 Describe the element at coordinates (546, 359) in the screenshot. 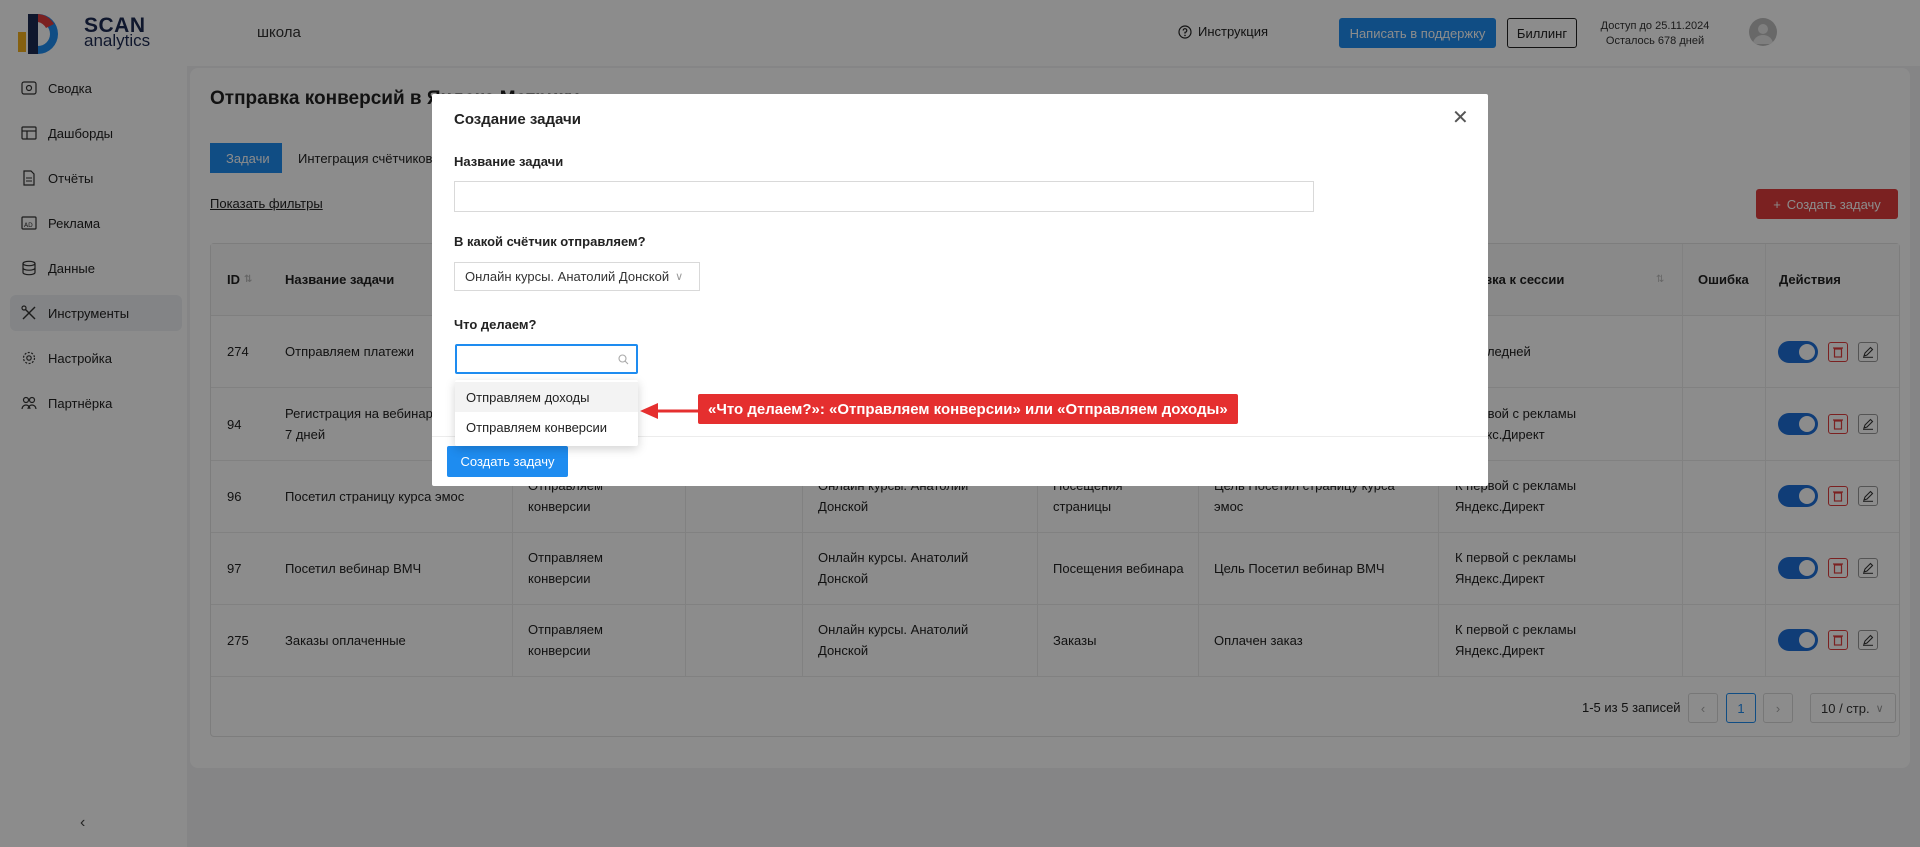

I see `action-select` at that location.